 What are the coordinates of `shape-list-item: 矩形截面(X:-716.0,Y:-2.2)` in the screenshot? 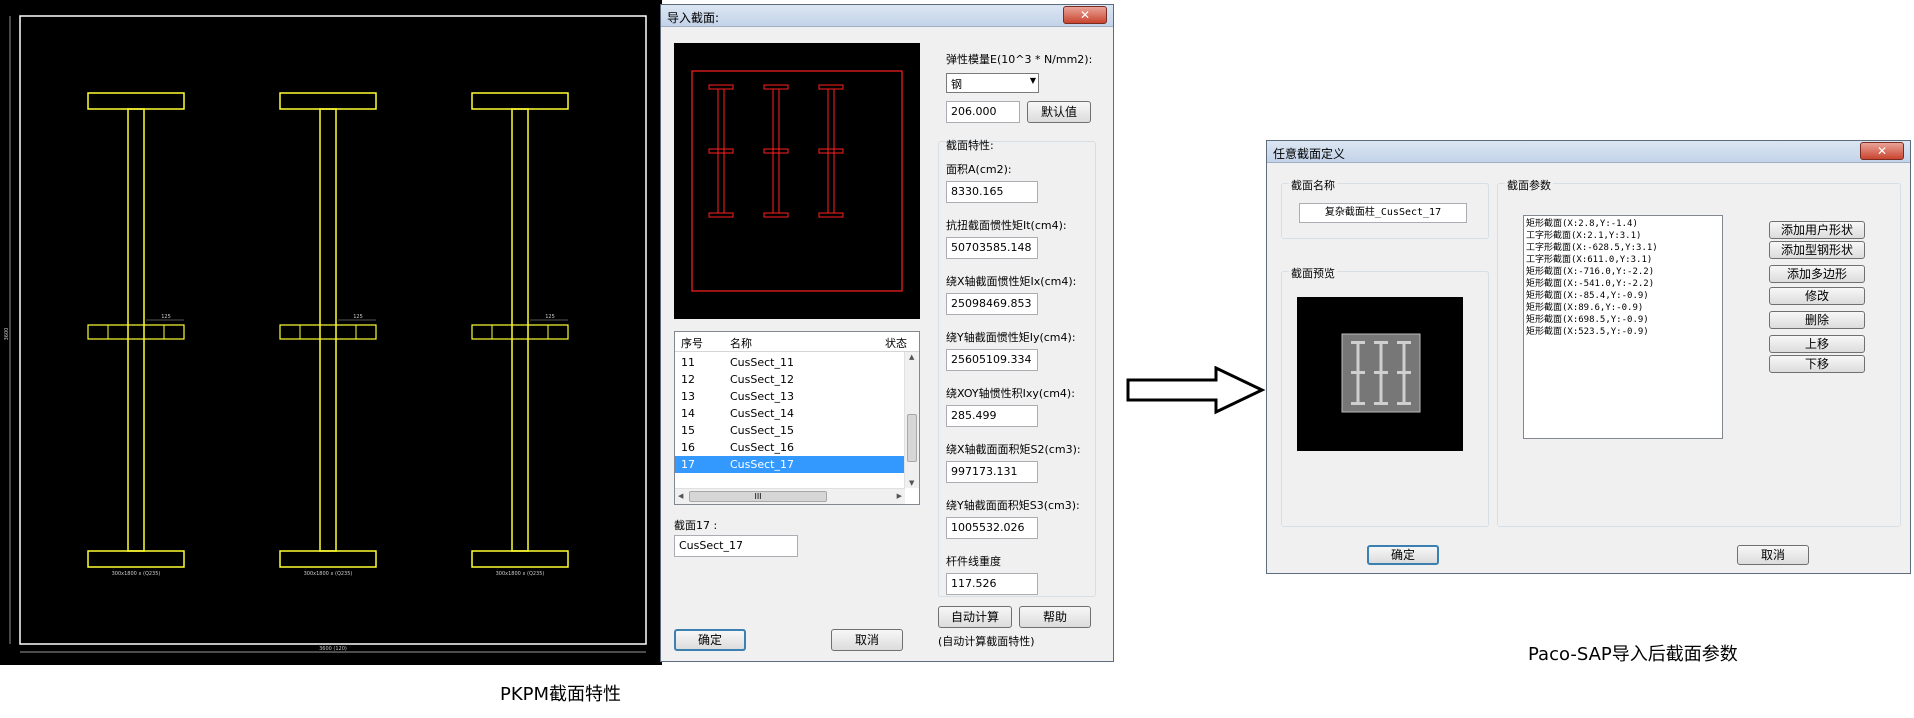 It's located at (1623, 272).